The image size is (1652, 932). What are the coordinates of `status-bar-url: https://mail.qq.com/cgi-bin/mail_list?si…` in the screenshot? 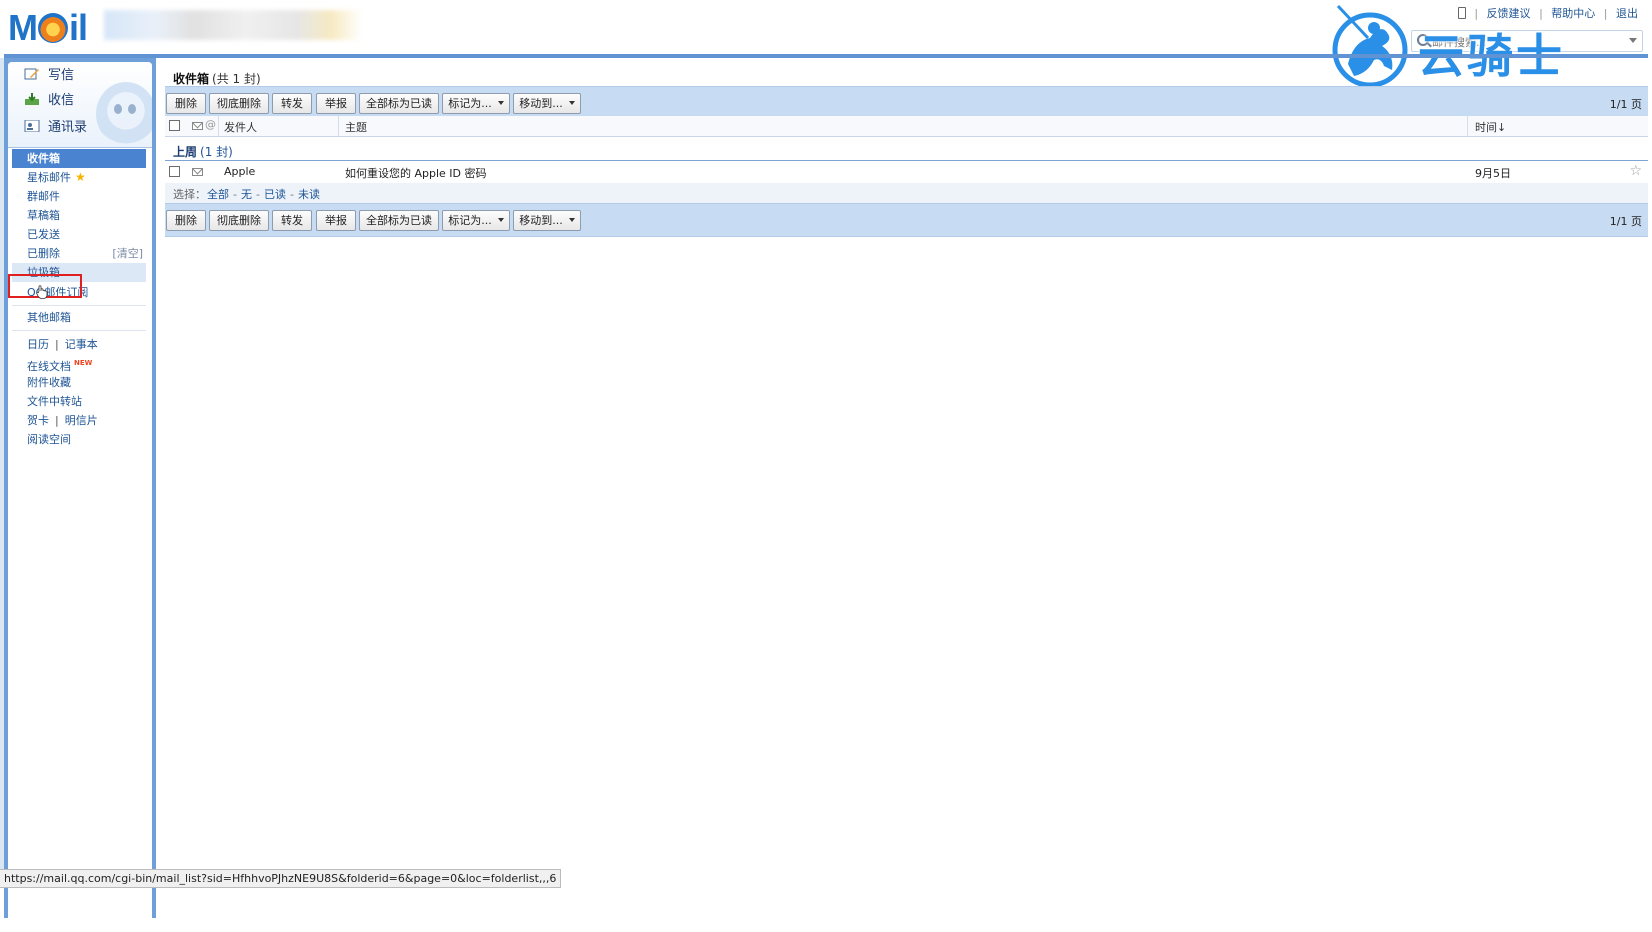 It's located at (281, 878).